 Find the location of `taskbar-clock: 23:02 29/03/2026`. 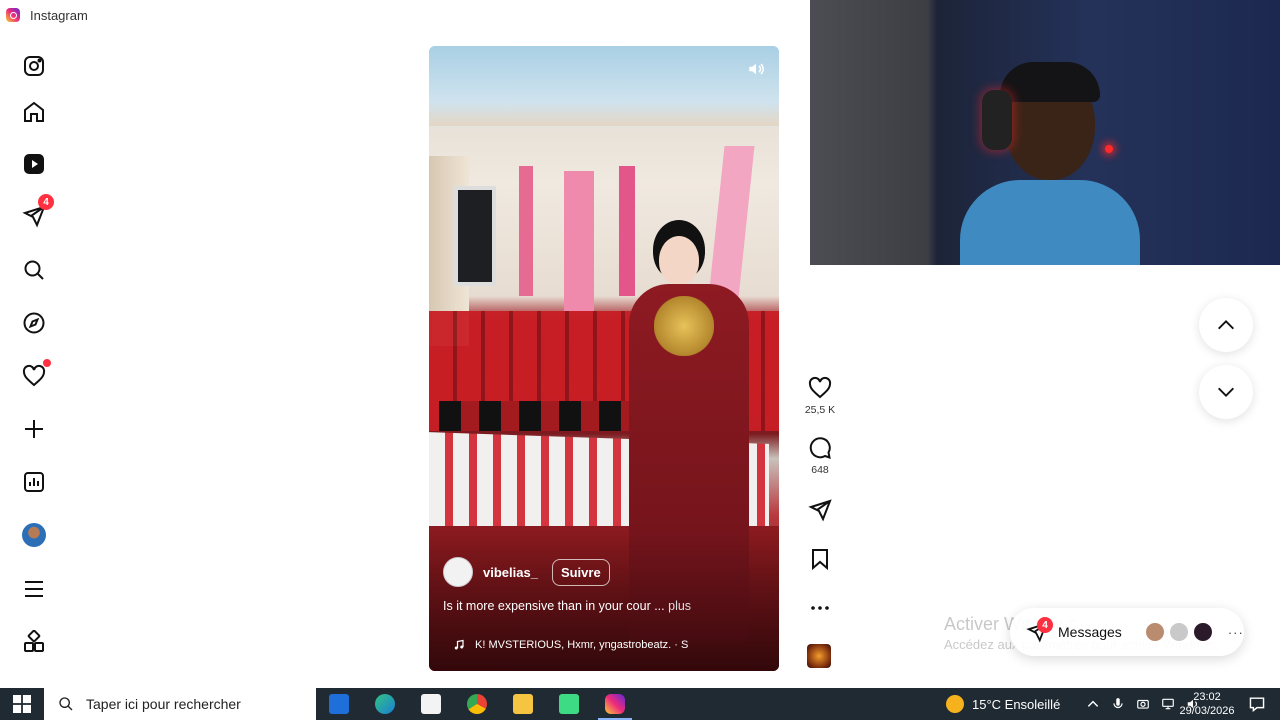

taskbar-clock: 23:02 29/03/2026 is located at coordinates (1207, 704).